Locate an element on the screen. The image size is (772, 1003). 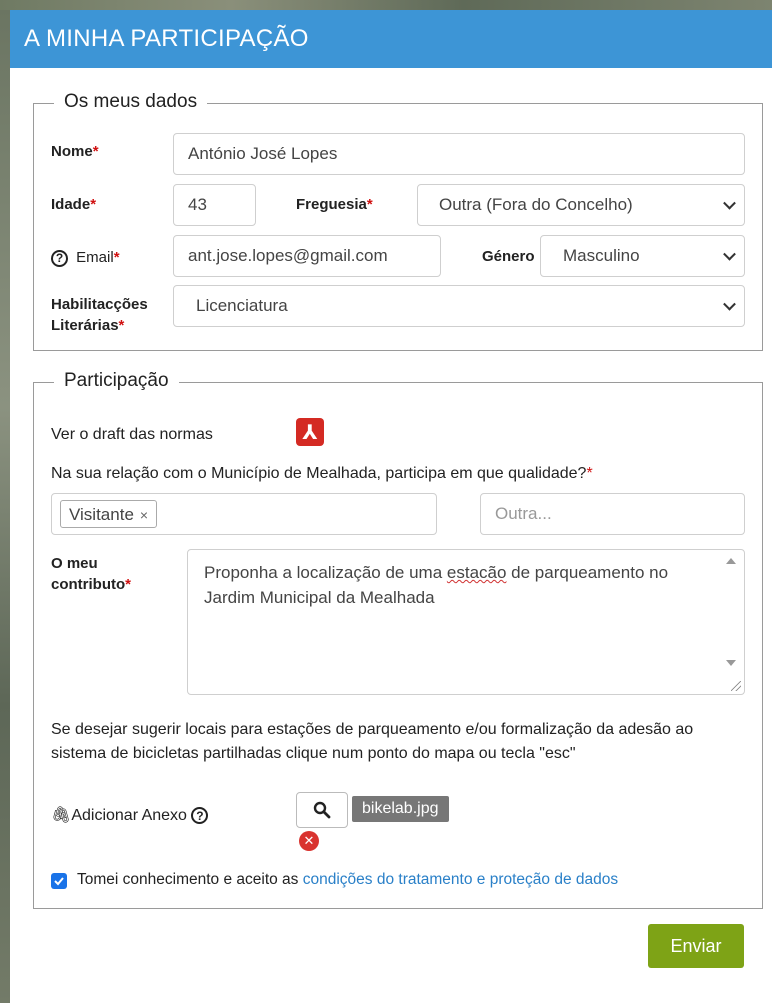
modal-title: A MINHA PARTICIPAÇÃO is located at coordinates (166, 38).